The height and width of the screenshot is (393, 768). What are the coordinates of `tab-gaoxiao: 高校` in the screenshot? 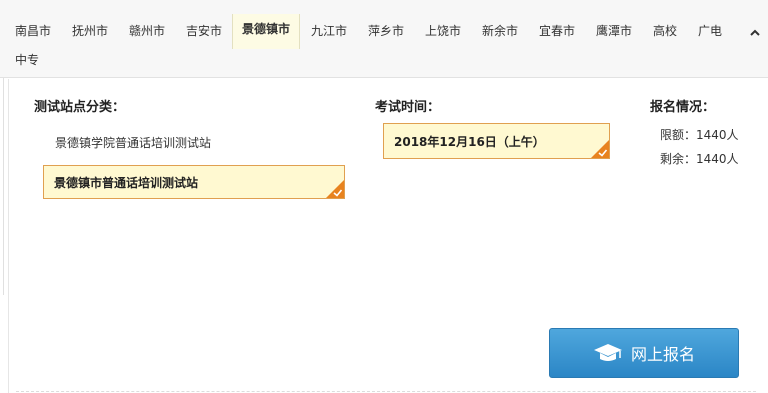 It's located at (665, 31).